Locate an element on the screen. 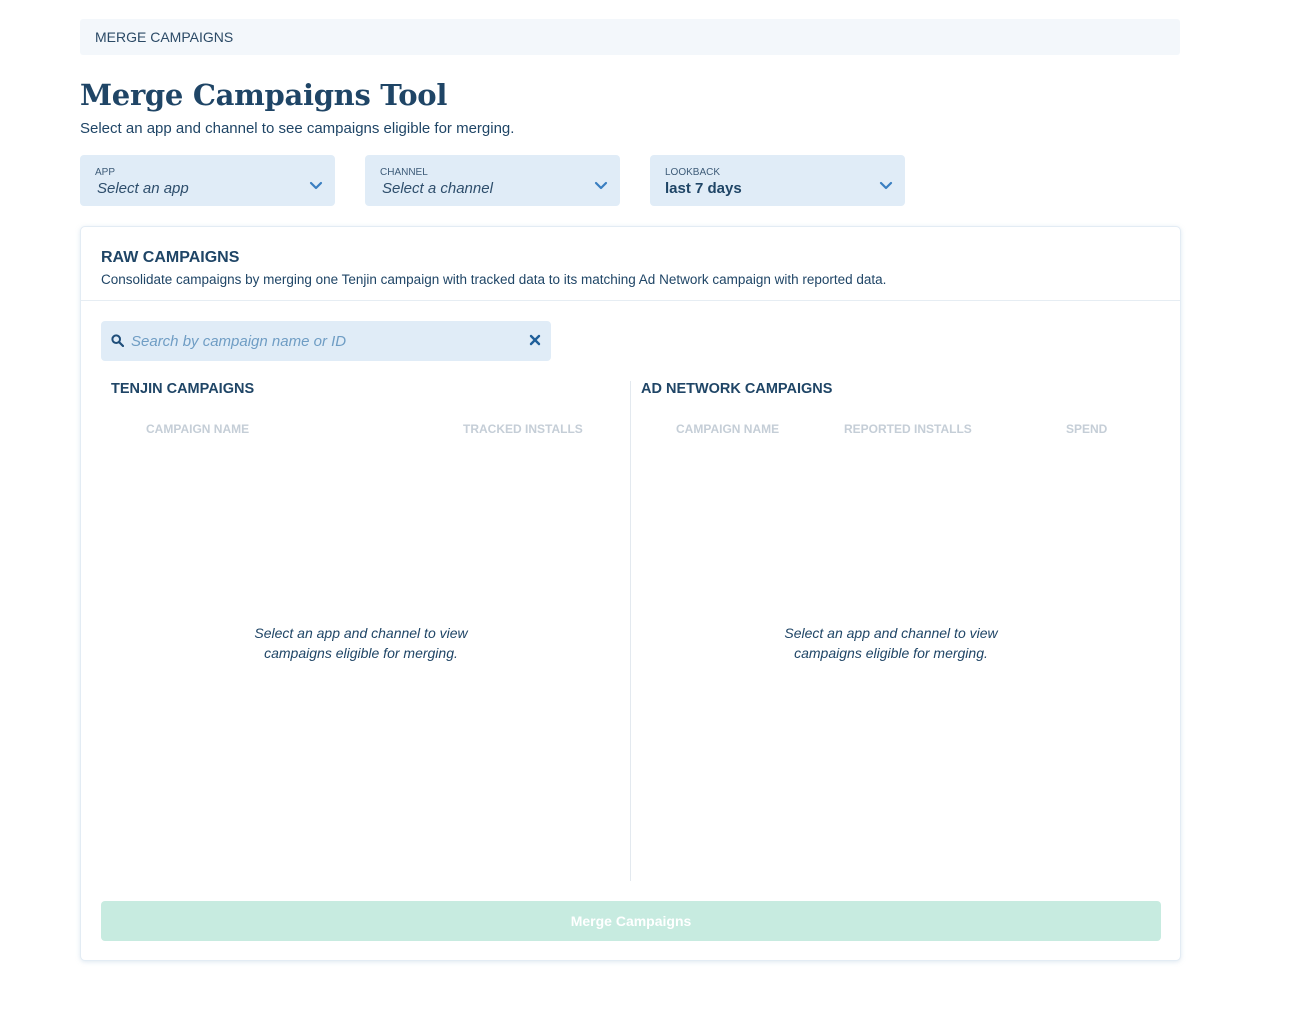 This screenshot has width=1291, height=1018. adnetwork-empty-line-1: Select an app and channel to view is located at coordinates (891, 633).